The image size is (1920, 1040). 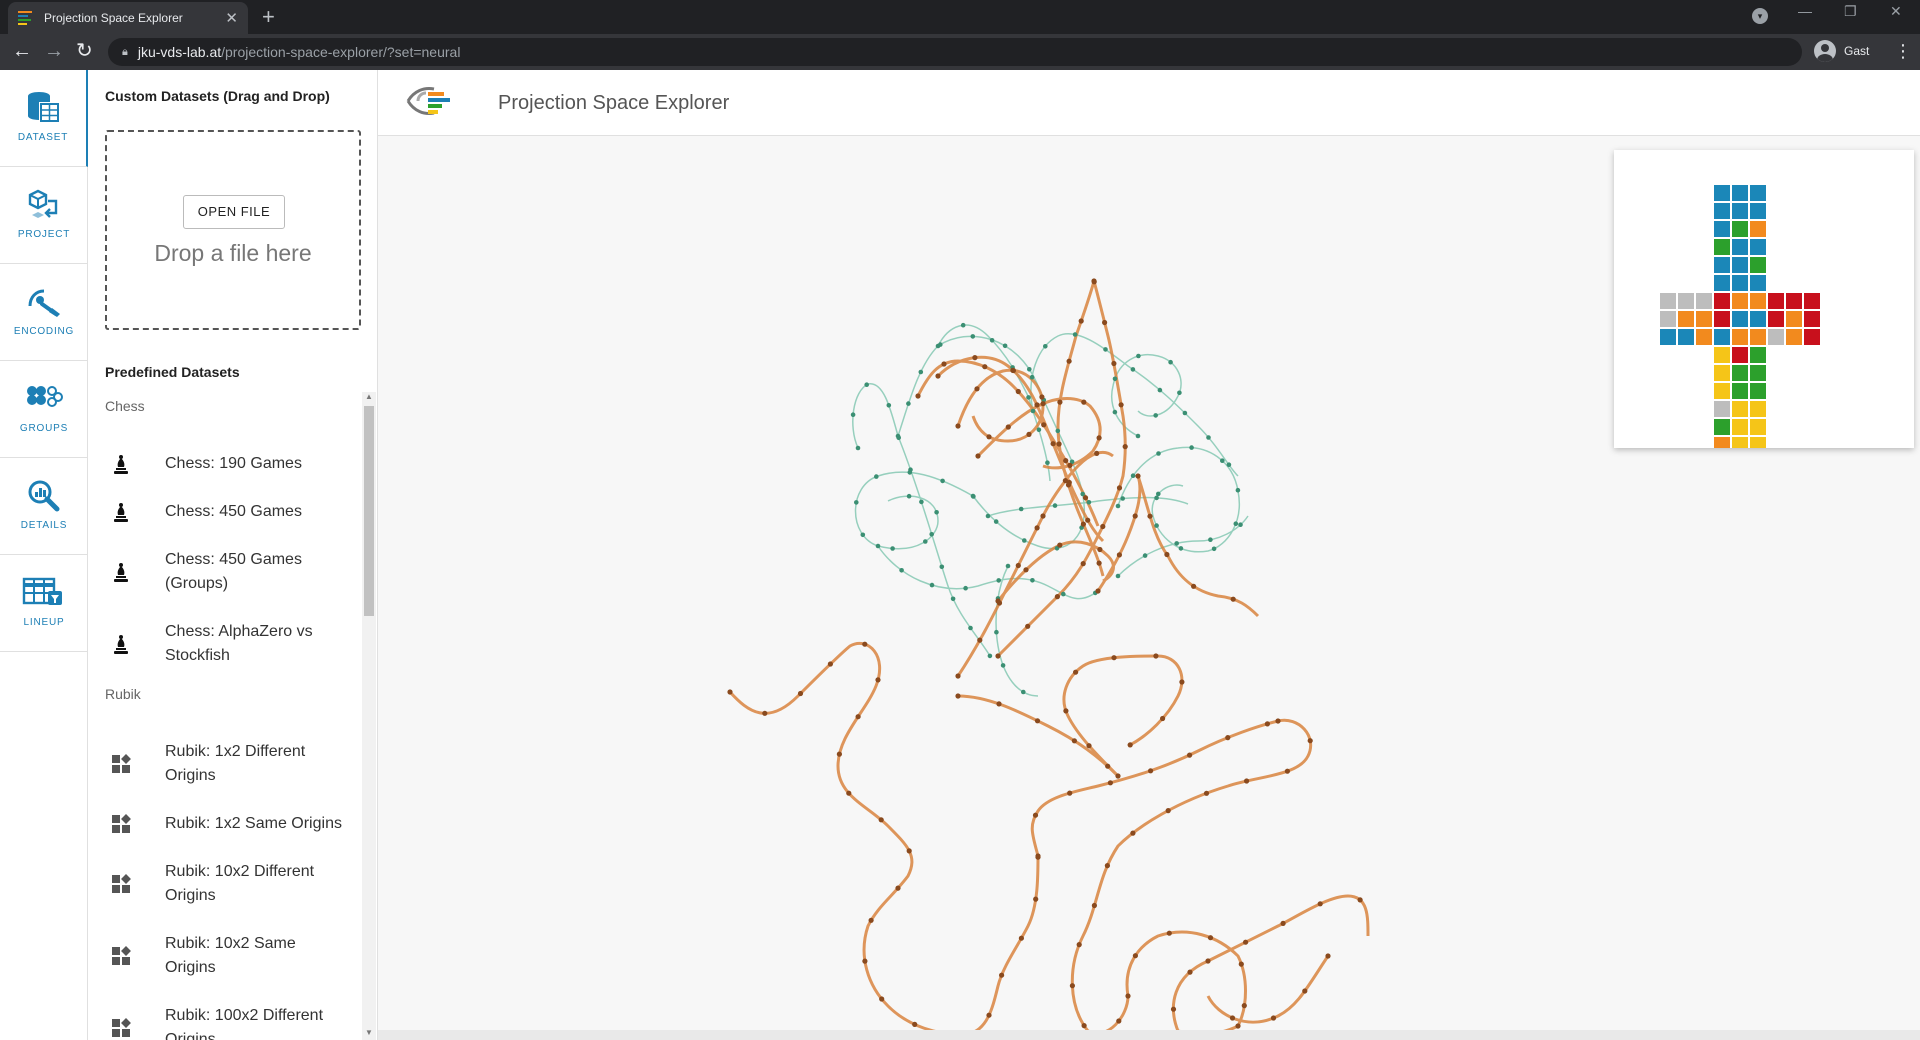 I want to click on rail-item-groups: GROUPS, so click(x=44, y=409).